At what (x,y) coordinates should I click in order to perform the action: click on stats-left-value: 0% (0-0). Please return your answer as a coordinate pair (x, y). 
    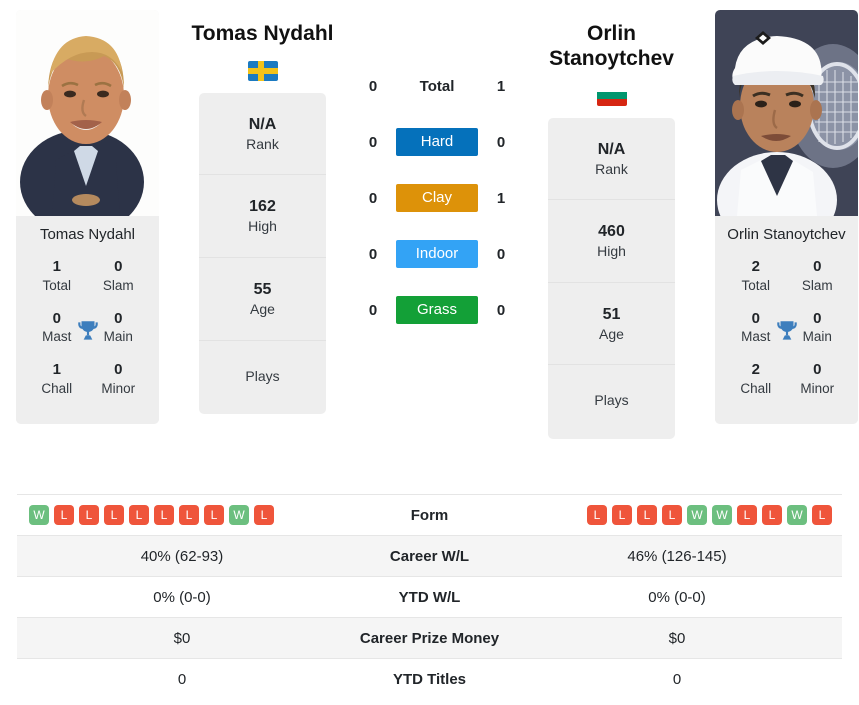
    Looking at the image, I should click on (182, 597).